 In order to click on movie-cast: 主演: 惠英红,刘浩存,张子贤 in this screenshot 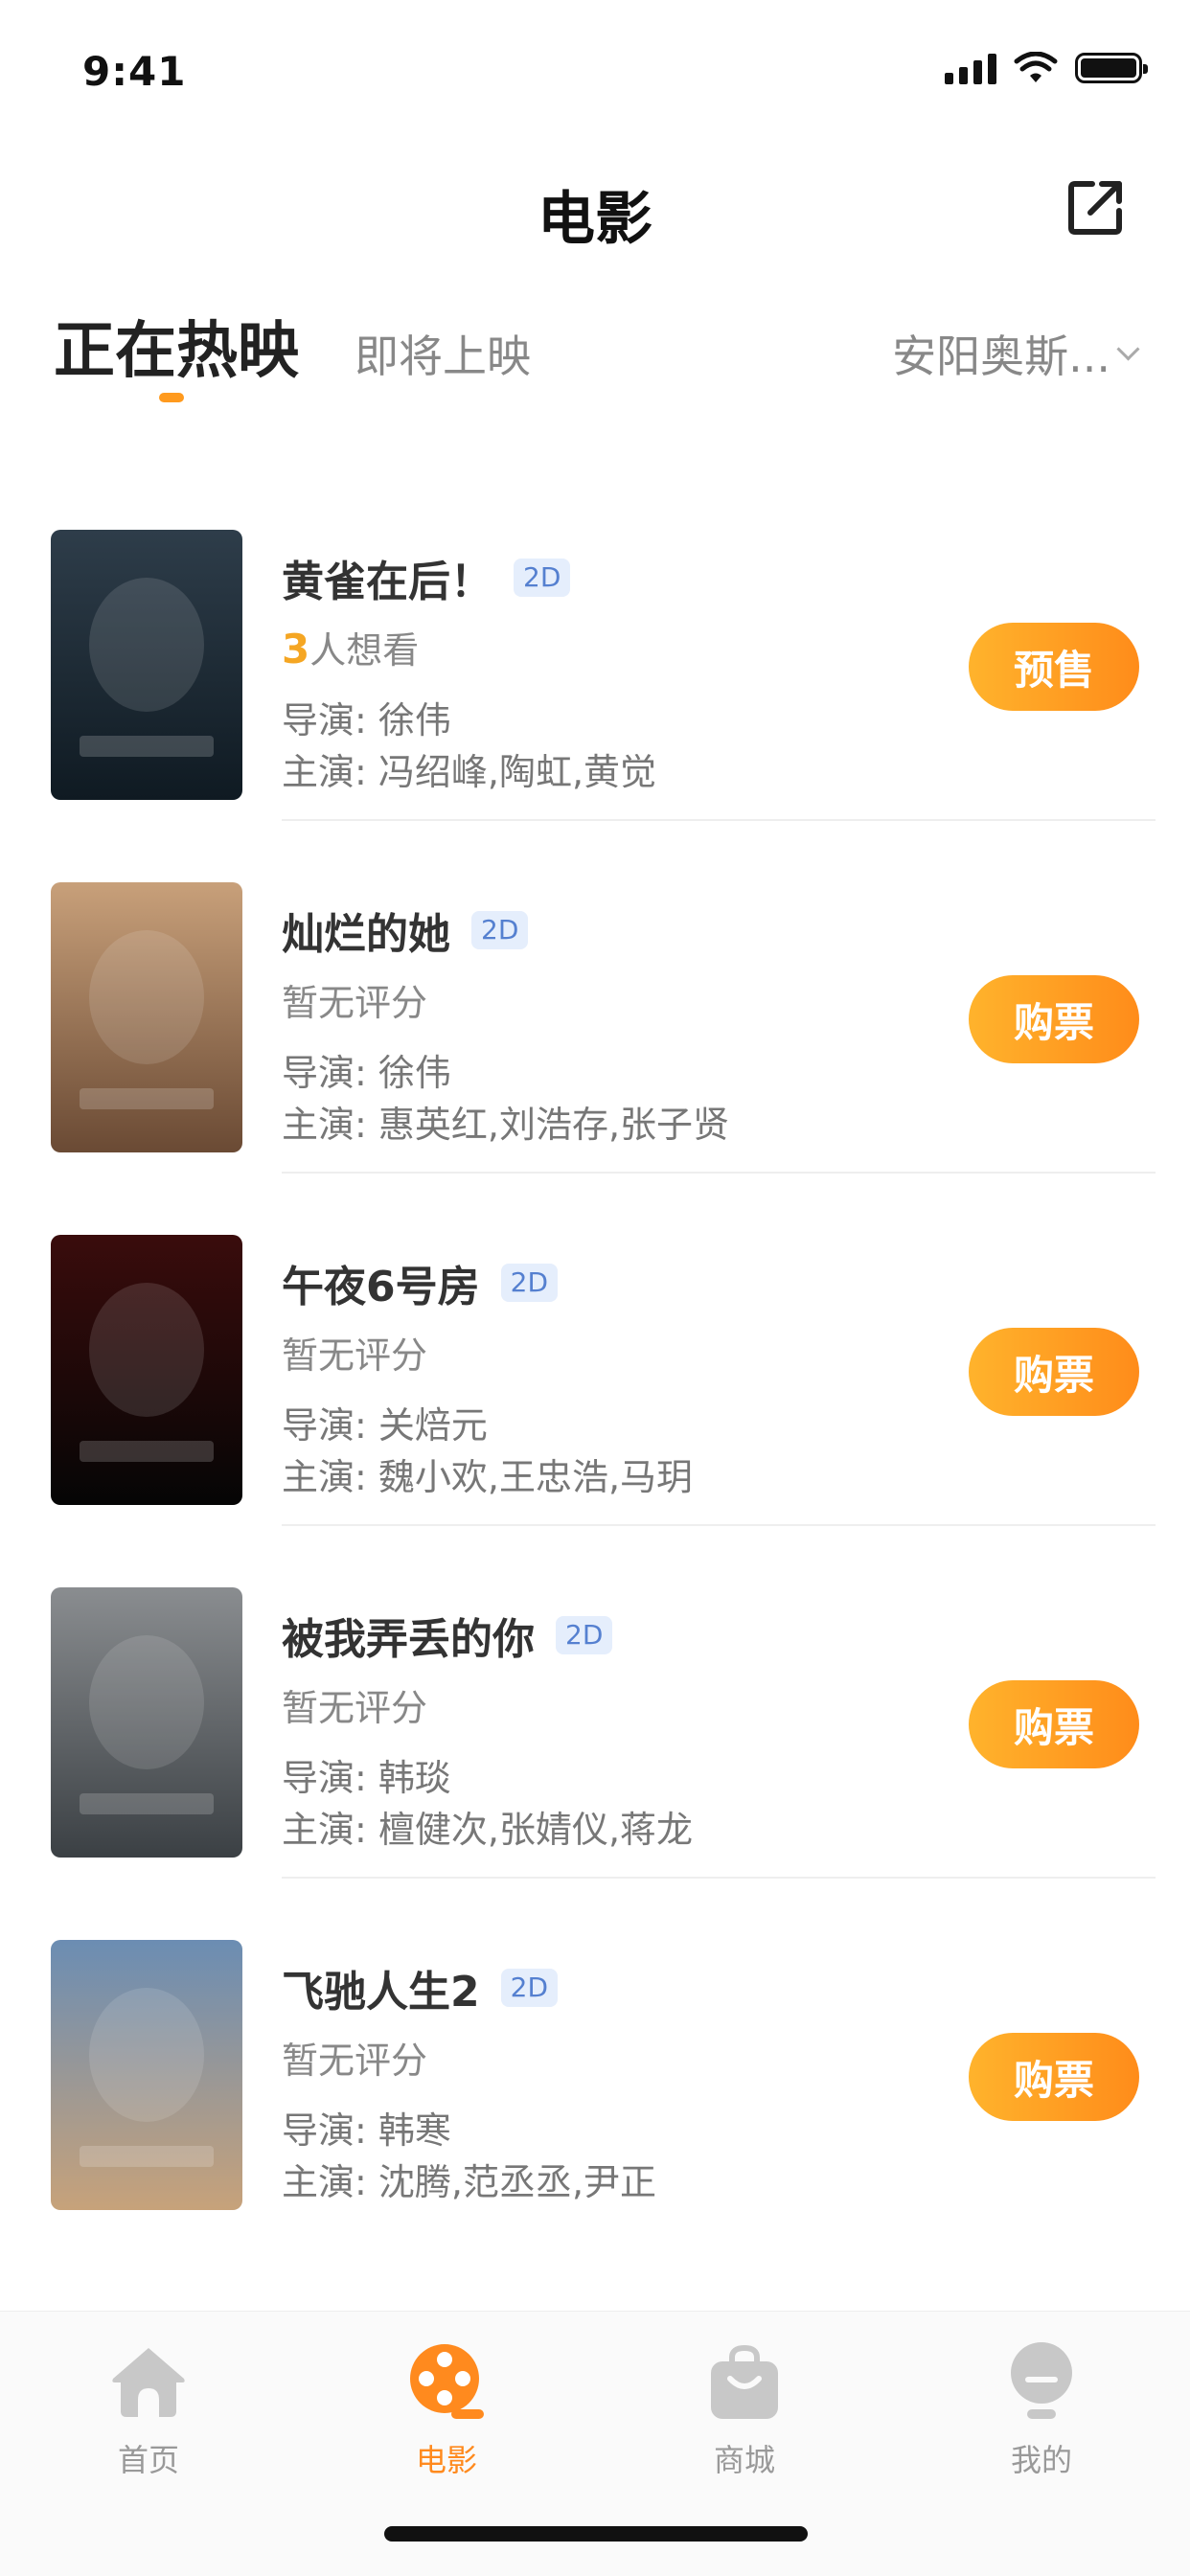, I will do `click(506, 1121)`.